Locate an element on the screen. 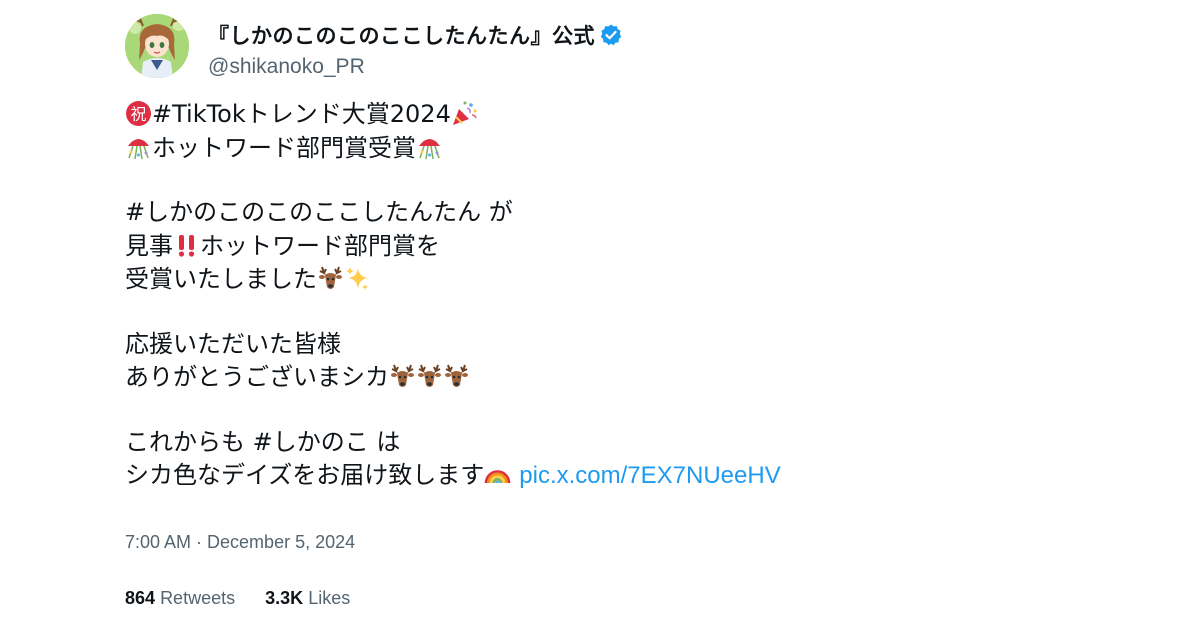 This screenshot has height=627, width=1200. avatar is located at coordinates (157, 46).